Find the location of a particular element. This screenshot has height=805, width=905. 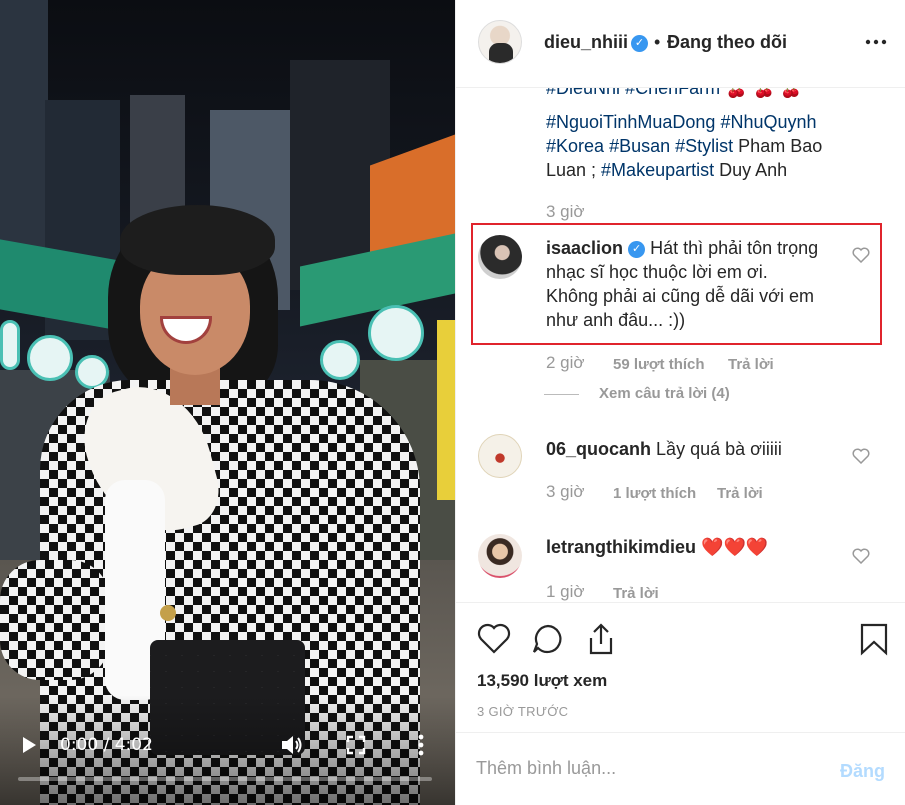

follow-status-button: Đang theo dõi is located at coordinates (727, 42).